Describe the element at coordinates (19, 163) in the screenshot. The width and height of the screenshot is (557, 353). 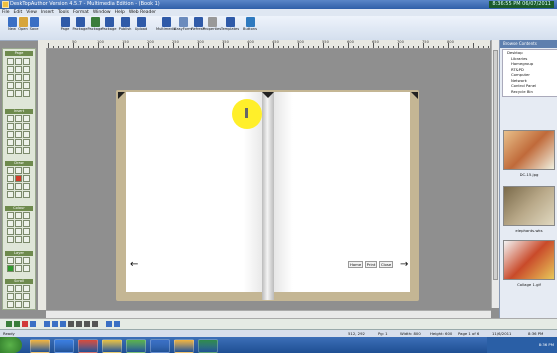
I see `toolbox-section-draw: Draw` at that location.